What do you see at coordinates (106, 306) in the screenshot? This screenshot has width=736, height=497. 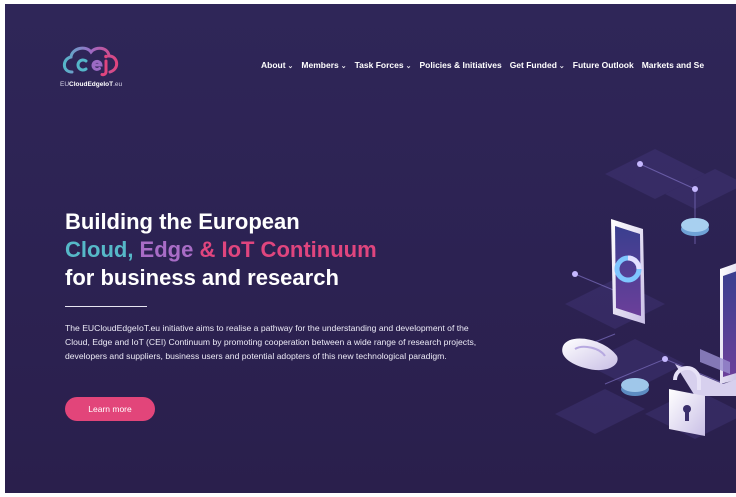 I see `hero-divider` at bounding box center [106, 306].